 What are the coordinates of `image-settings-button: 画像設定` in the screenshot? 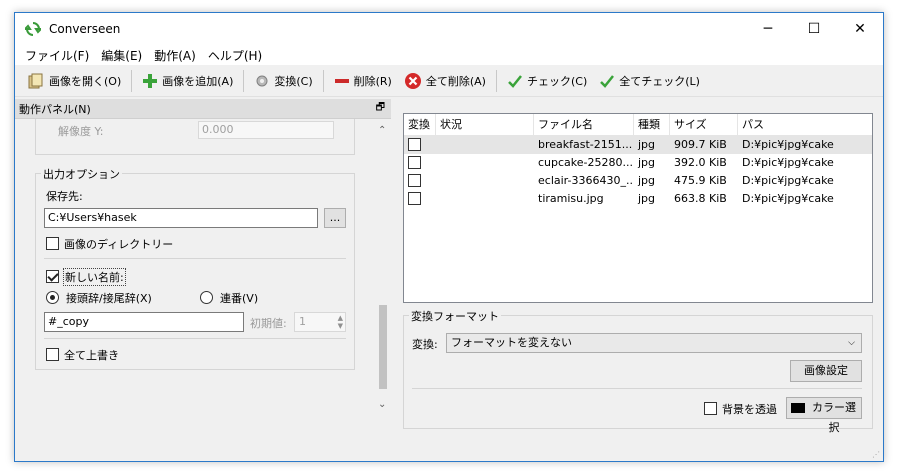 It's located at (826, 371).